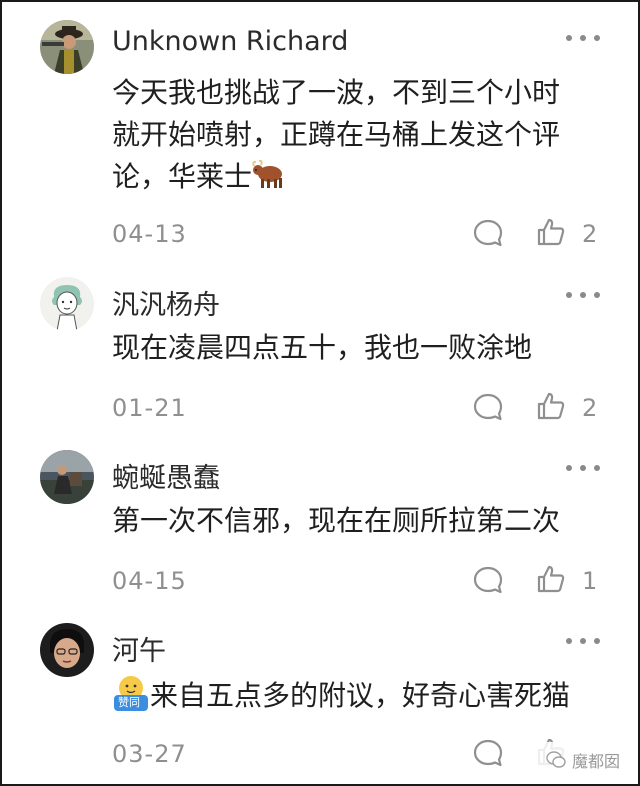  Describe the element at coordinates (149, 754) in the screenshot. I see `comment-date: 03-27` at that location.